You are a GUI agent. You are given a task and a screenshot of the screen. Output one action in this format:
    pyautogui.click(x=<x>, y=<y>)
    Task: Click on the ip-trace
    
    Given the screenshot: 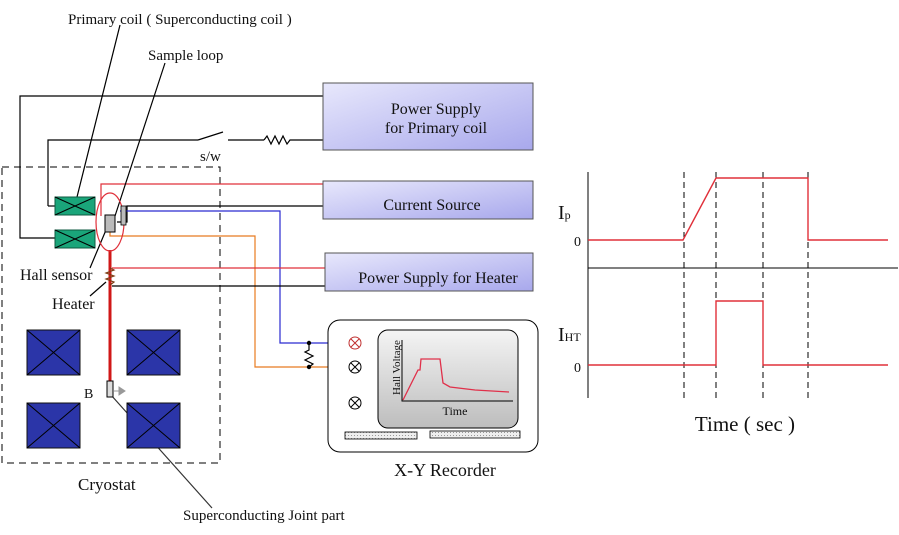 What is the action you would take?
    pyautogui.click(x=738, y=209)
    